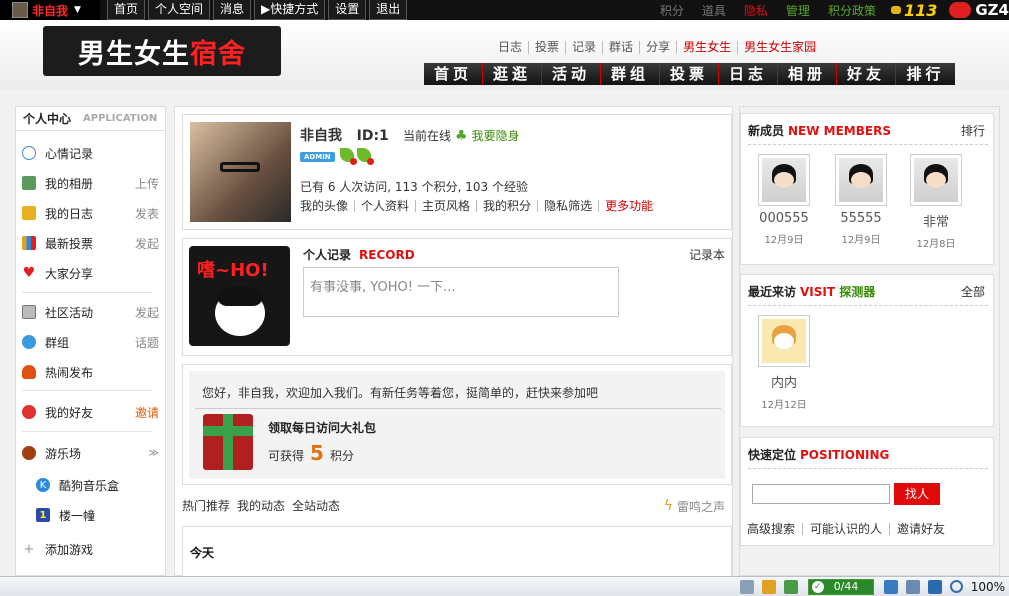 This screenshot has width=1009, height=596. What do you see at coordinates (707, 254) in the screenshot?
I see `record-book-link: 记录本` at bounding box center [707, 254].